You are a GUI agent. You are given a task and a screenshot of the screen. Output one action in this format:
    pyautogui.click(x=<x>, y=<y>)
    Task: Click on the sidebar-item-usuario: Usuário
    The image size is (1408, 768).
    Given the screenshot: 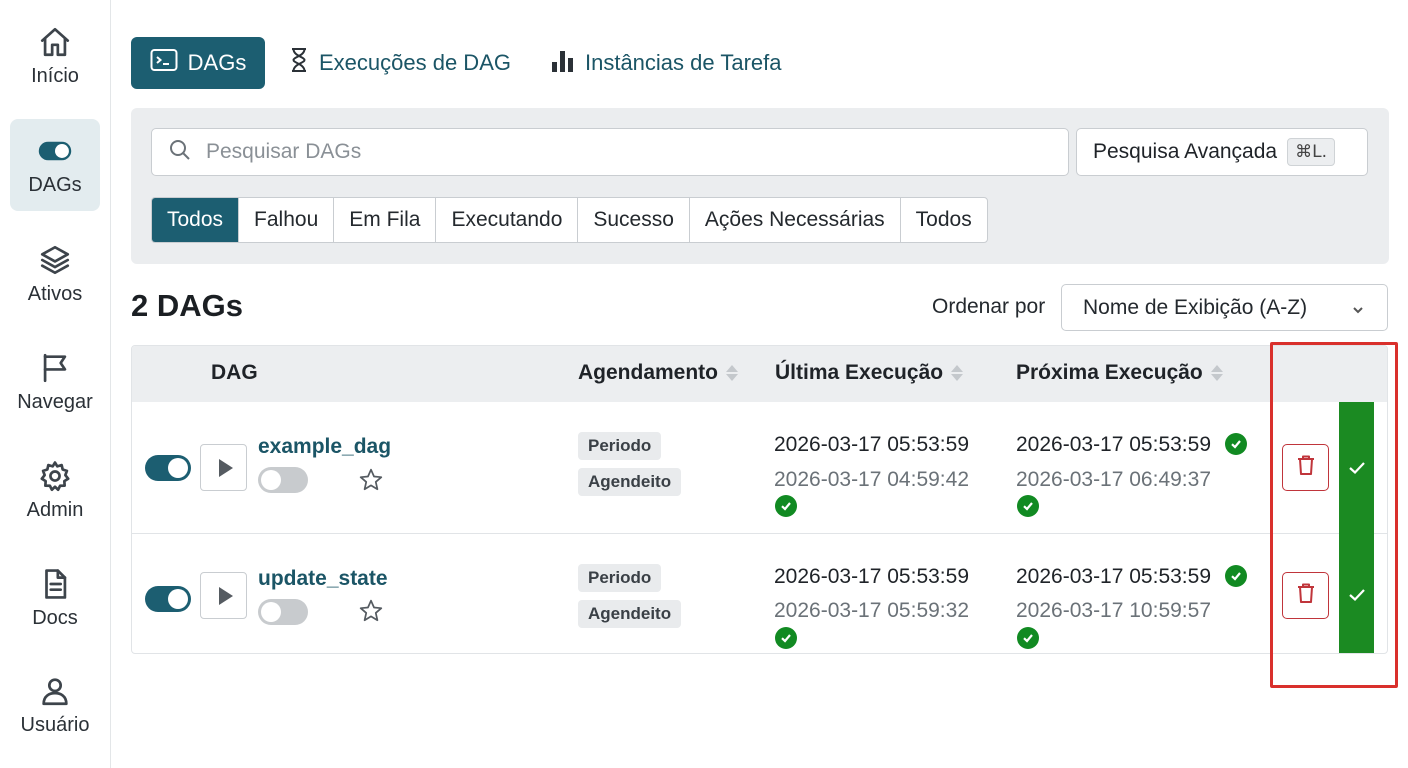 What is the action you would take?
    pyautogui.click(x=55, y=705)
    